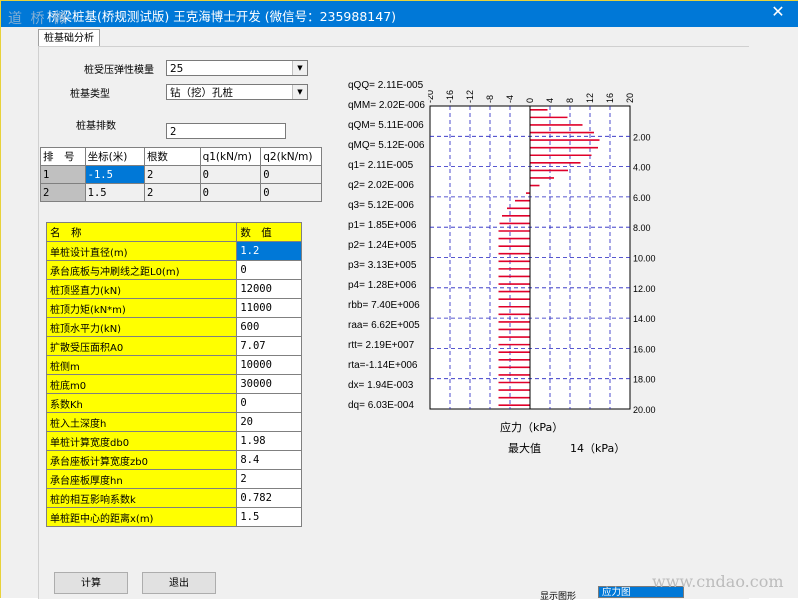 The width and height of the screenshot is (800, 602). Describe the element at coordinates (384, 305) in the screenshot. I see `stat-line: rbb= 7.40E+006` at that location.